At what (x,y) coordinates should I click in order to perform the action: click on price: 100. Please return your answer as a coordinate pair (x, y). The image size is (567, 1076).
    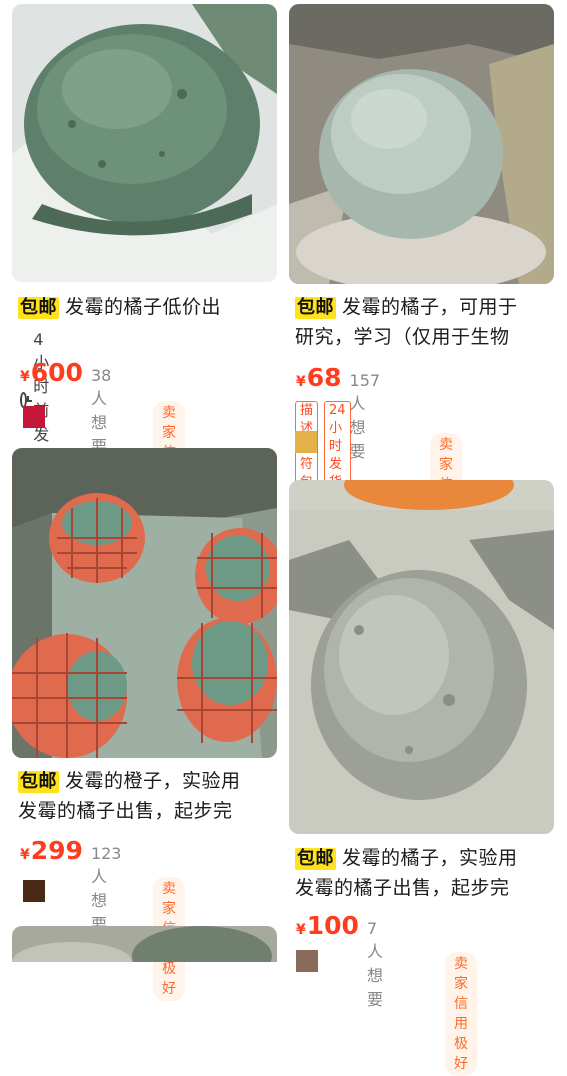
    Looking at the image, I should click on (332, 925).